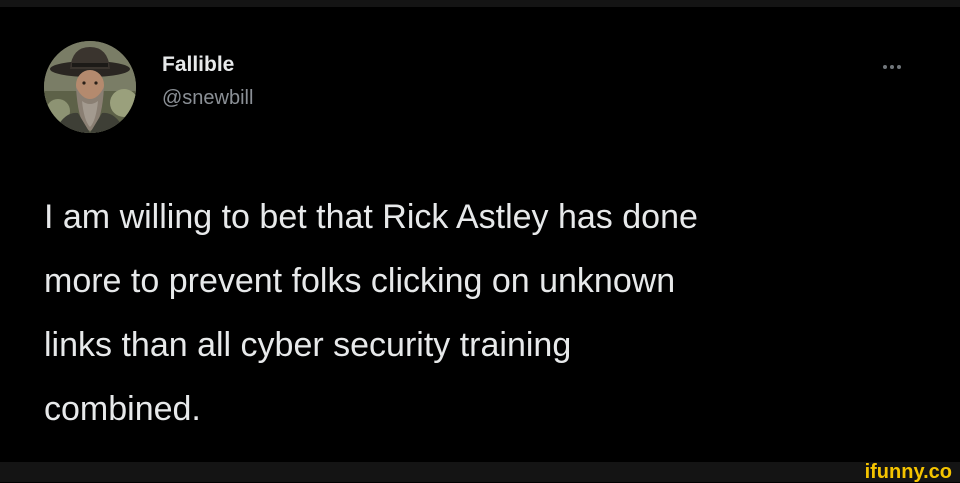 The width and height of the screenshot is (960, 483). I want to click on author-handle: @snewbill, so click(207, 98).